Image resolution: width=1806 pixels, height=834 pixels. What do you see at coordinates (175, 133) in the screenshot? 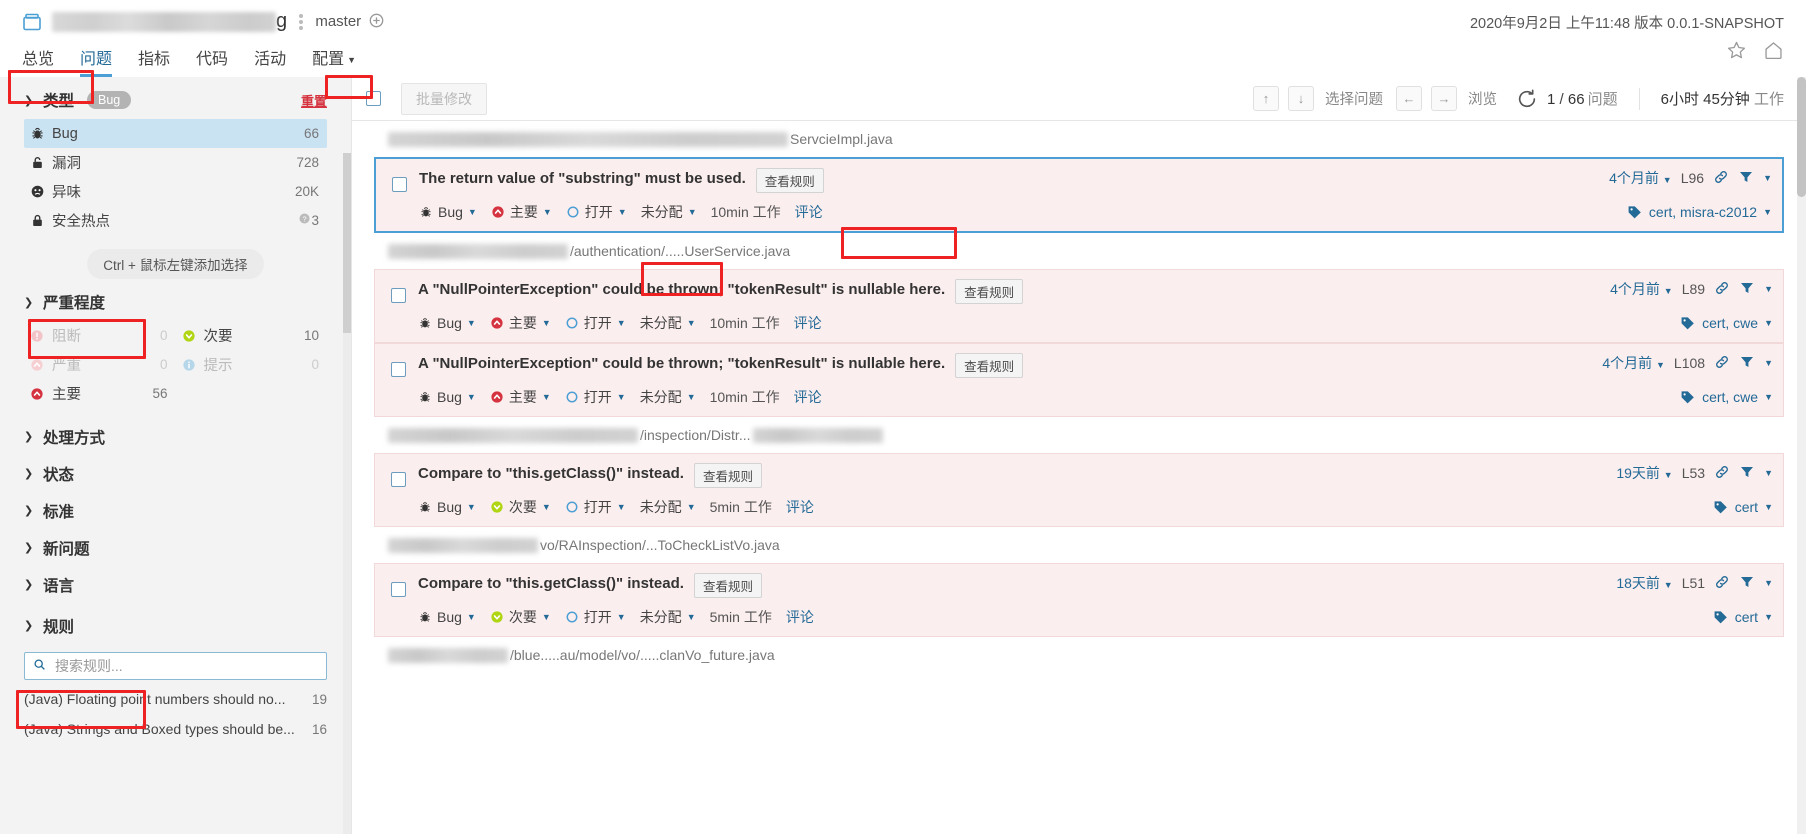
I see `facet-item-bug: Bug 66` at bounding box center [175, 133].